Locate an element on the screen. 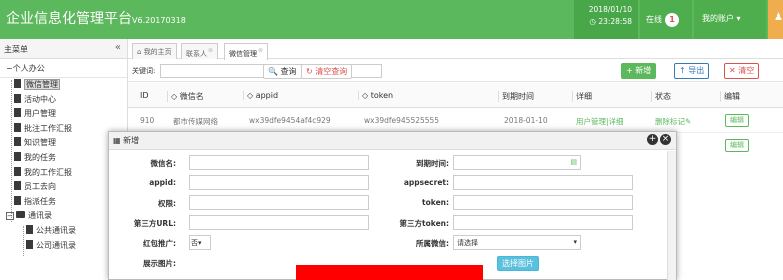  appsecret-label: appsecret: is located at coordinates (426, 182).